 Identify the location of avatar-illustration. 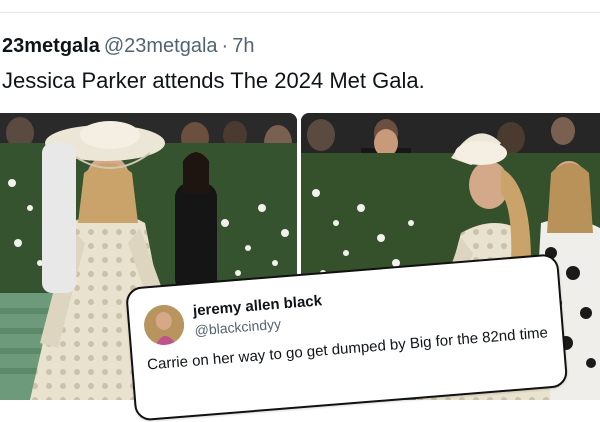
(164, 325).